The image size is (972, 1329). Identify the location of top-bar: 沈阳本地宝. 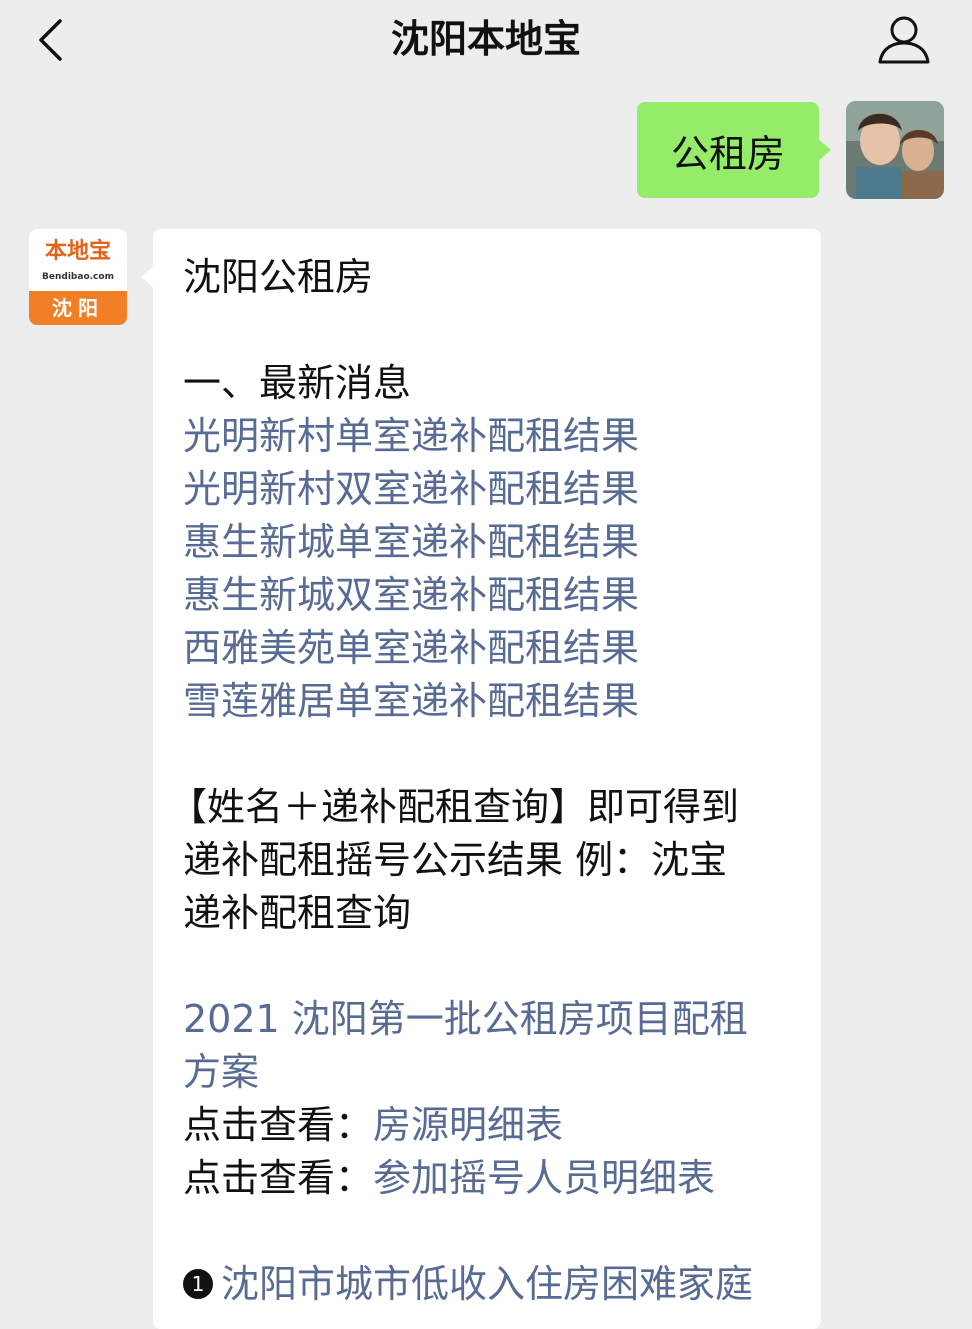
(486, 40).